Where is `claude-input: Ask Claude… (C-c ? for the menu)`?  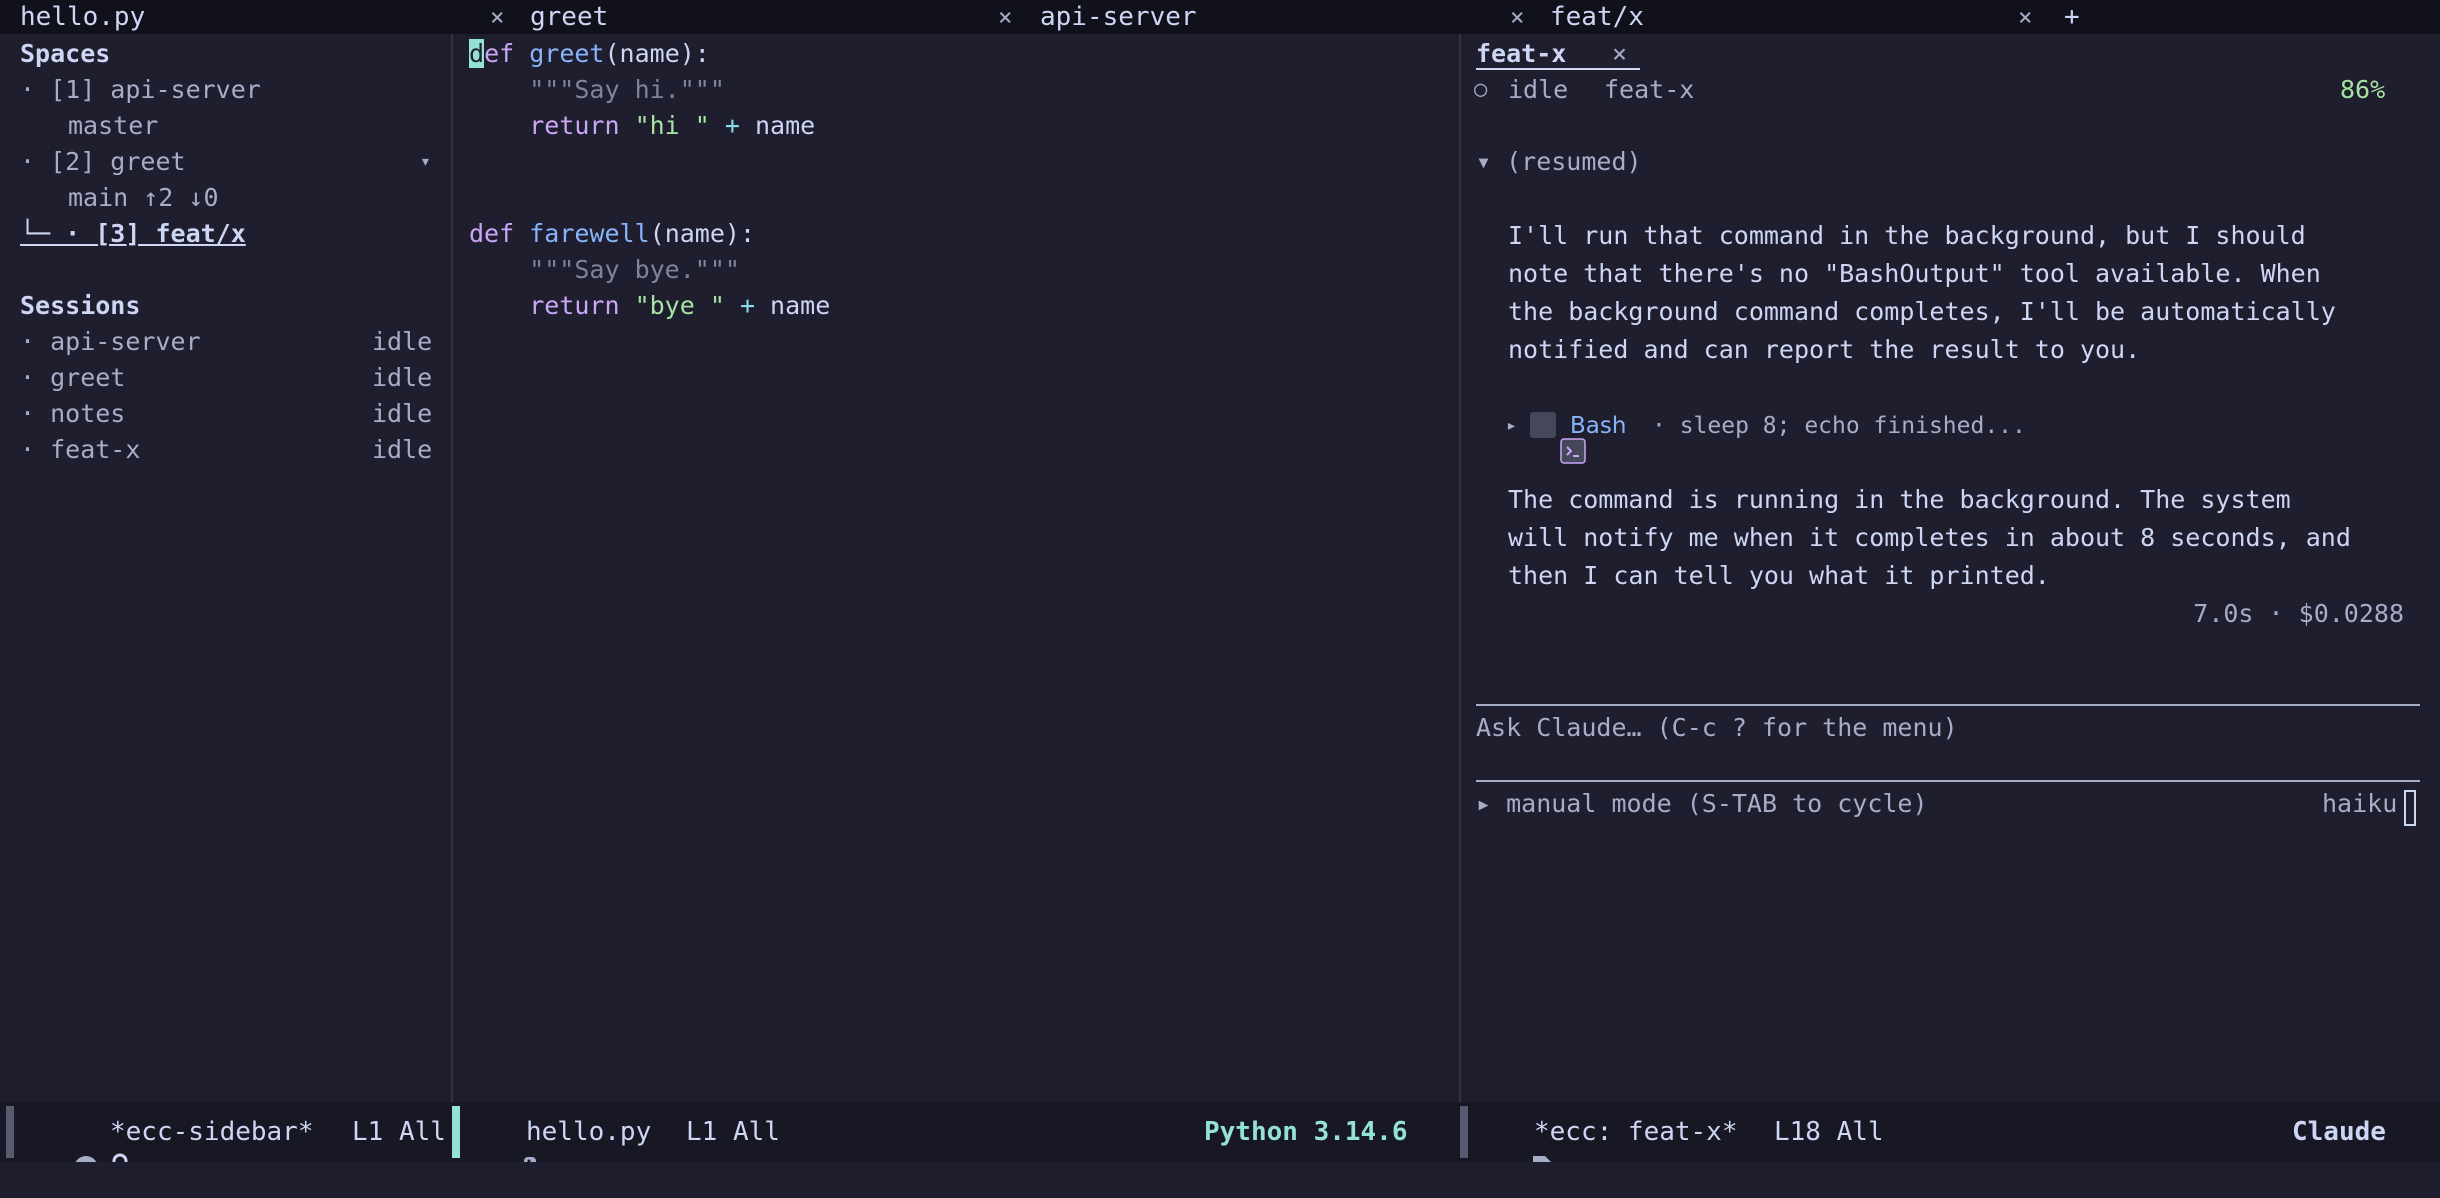 claude-input: Ask Claude… (C-c ? for the menu) is located at coordinates (1717, 728).